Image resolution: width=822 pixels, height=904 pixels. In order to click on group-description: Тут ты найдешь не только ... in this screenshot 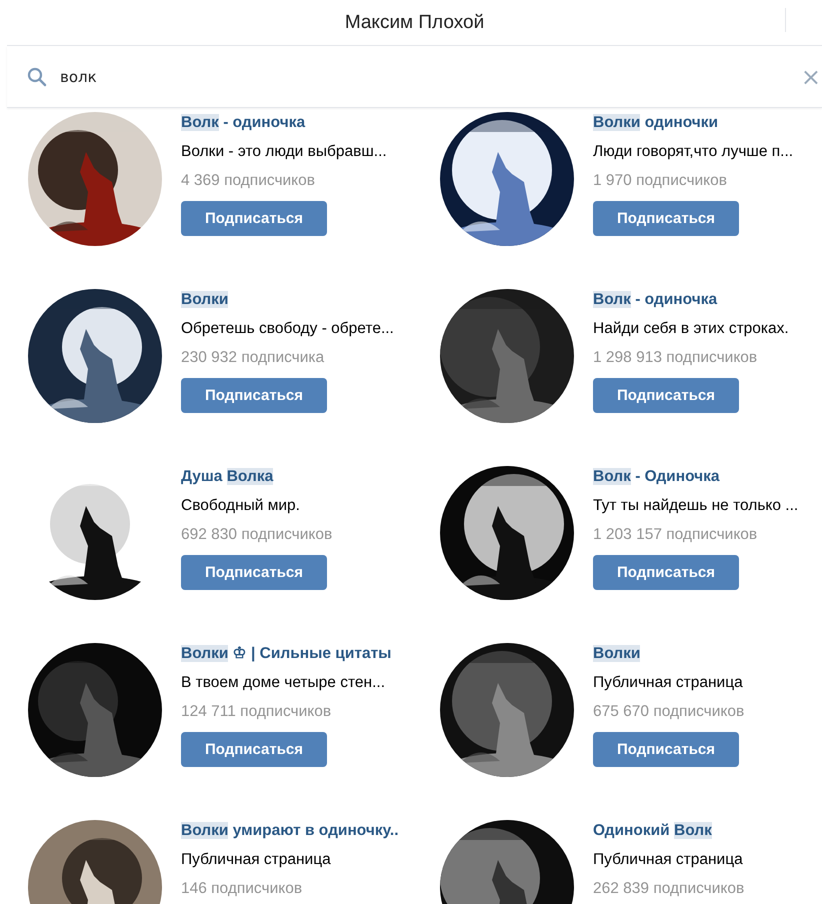, I will do `click(695, 506)`.